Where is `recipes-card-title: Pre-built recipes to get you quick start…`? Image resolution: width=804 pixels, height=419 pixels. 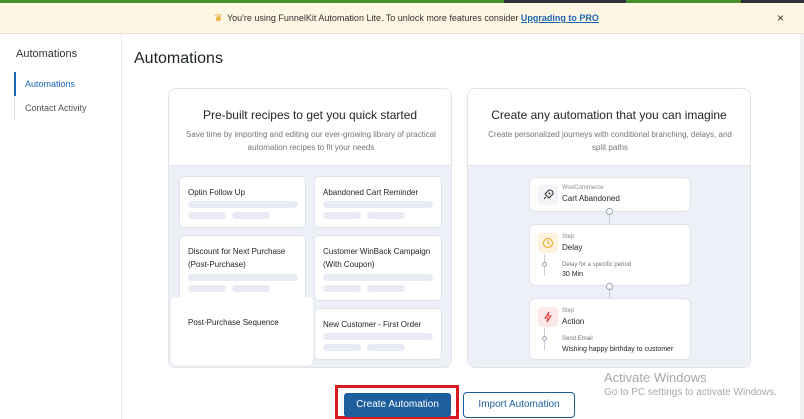
recipes-card-title: Pre-built recipes to get you quick start… is located at coordinates (310, 115).